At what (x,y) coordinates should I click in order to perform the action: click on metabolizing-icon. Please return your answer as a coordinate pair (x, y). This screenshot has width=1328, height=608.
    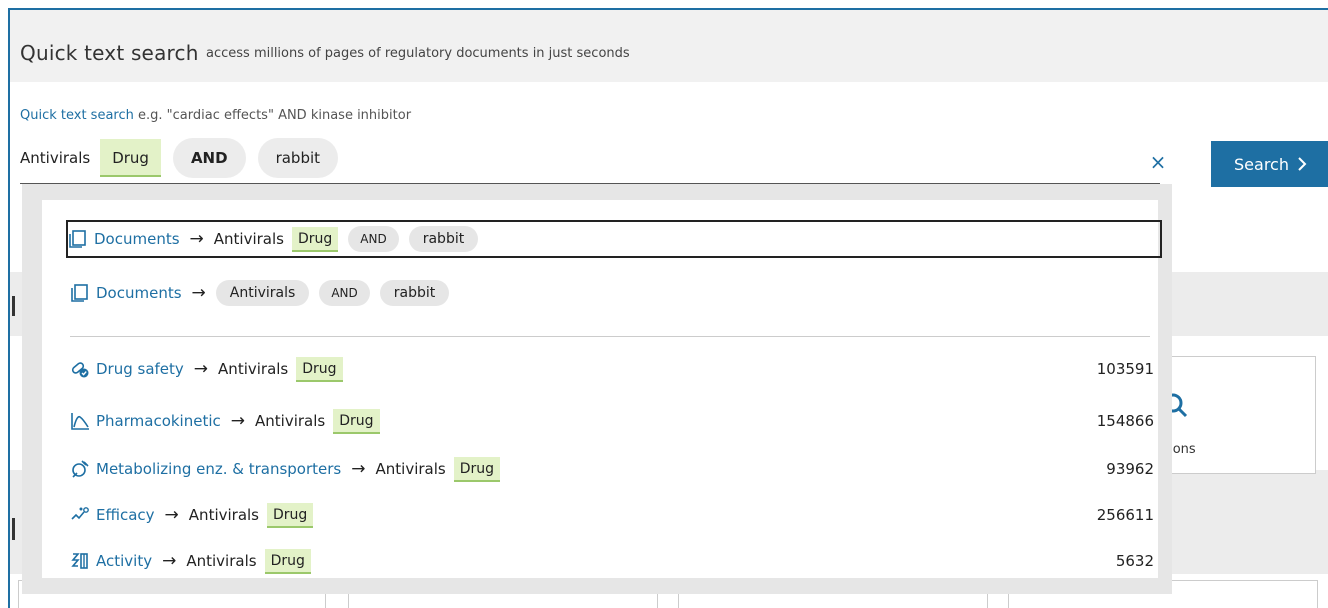
    Looking at the image, I should click on (80, 469).